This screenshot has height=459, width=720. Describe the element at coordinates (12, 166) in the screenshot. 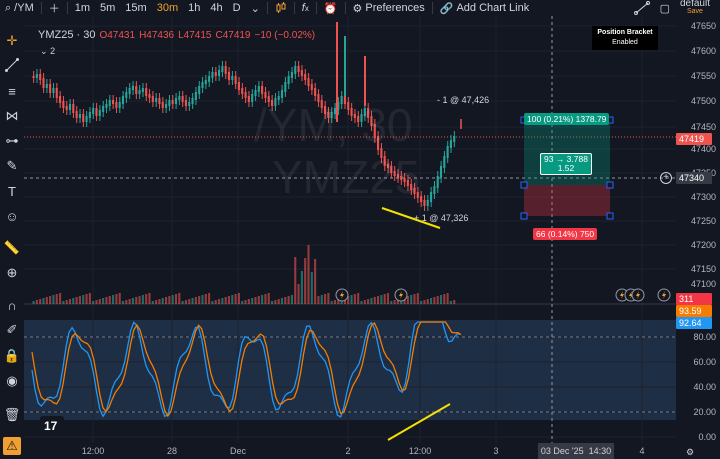

I see `brush-icon: ✎` at that location.